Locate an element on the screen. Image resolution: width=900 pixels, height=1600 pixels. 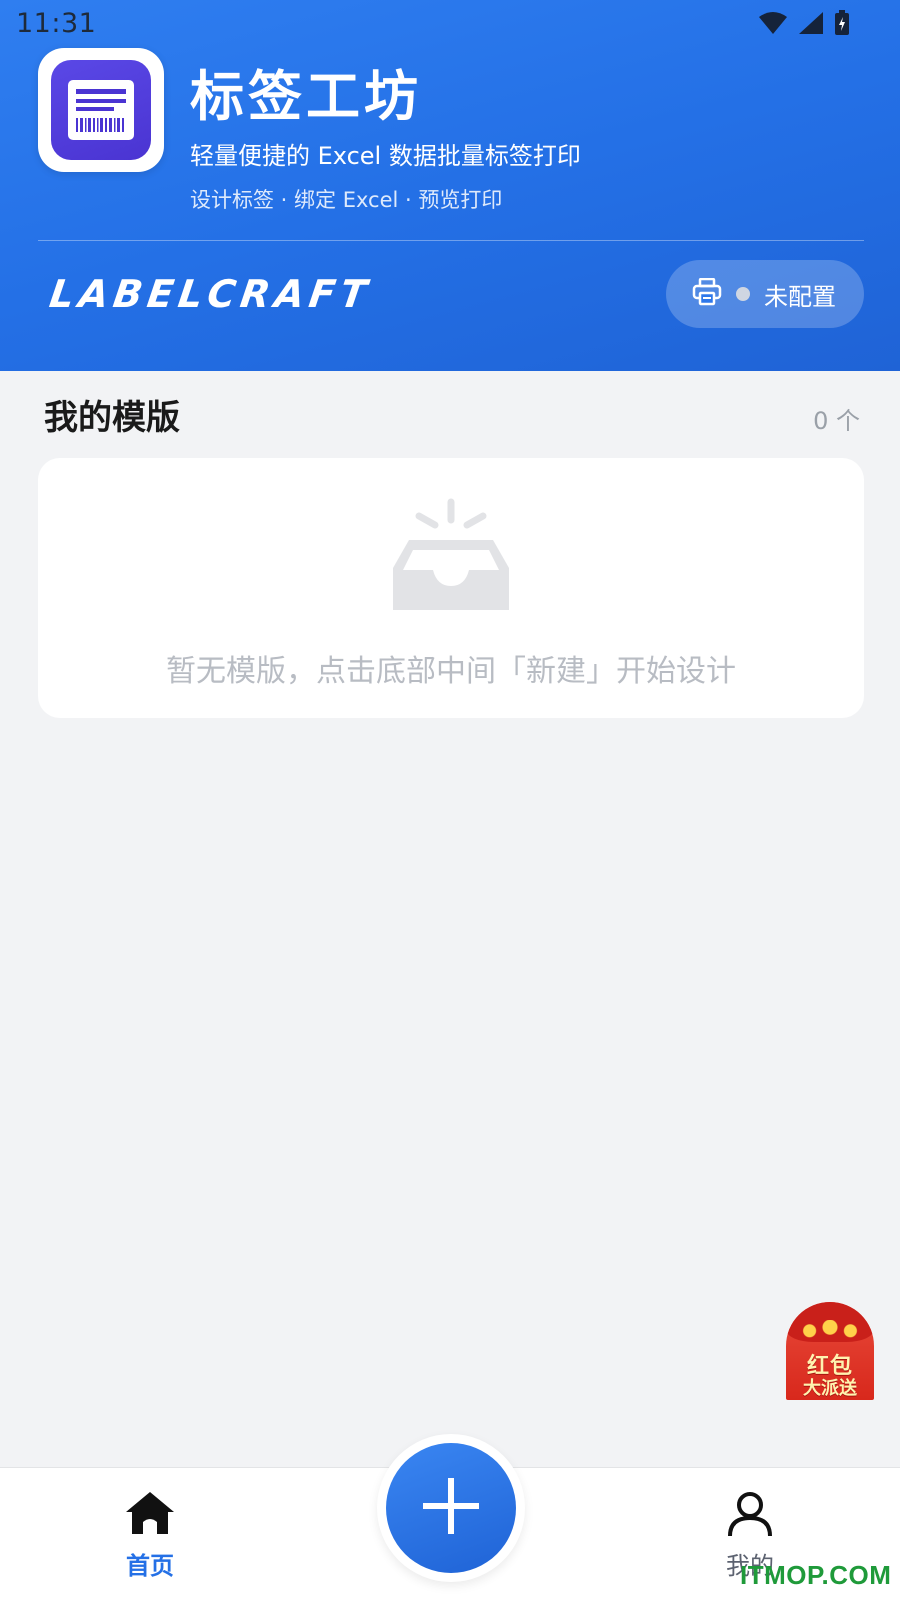
app-logo is located at coordinates (101, 110).